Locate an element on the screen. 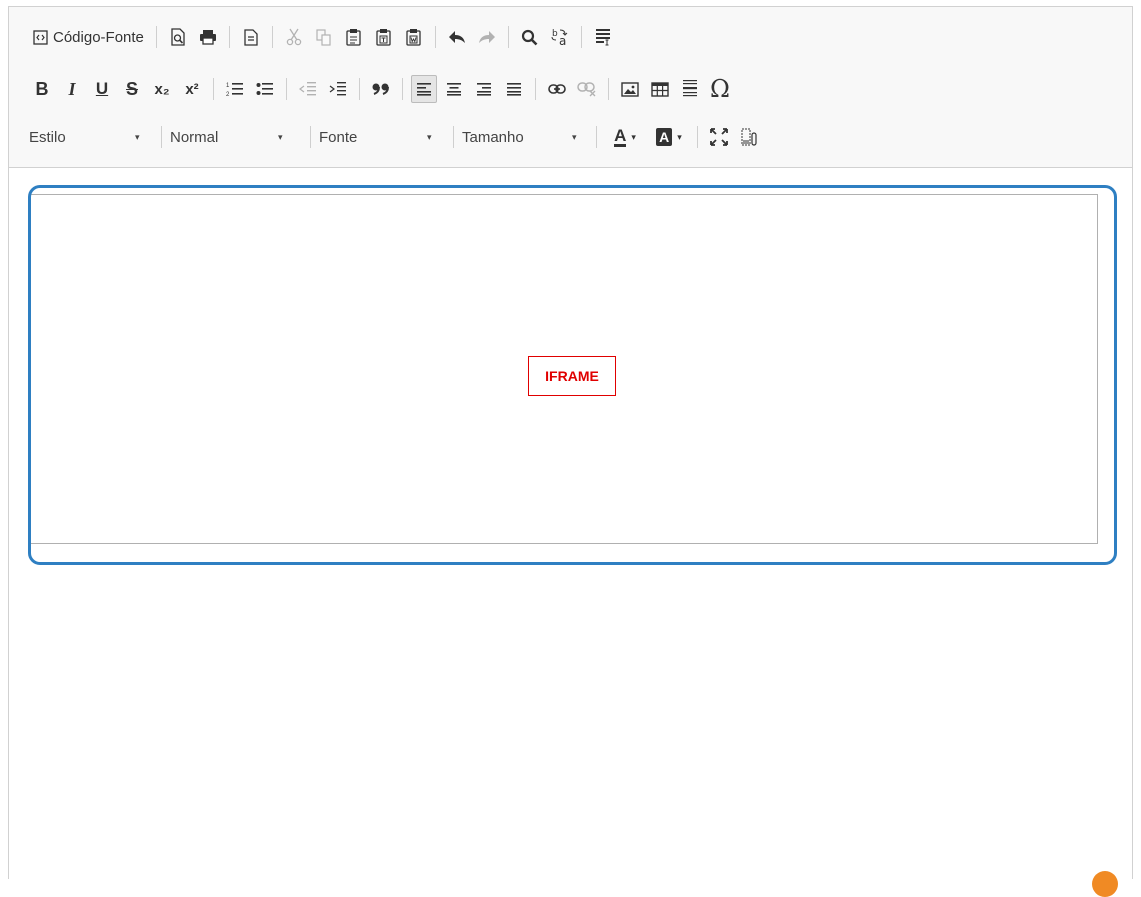  background-color-icon: A is located at coordinates (664, 137).